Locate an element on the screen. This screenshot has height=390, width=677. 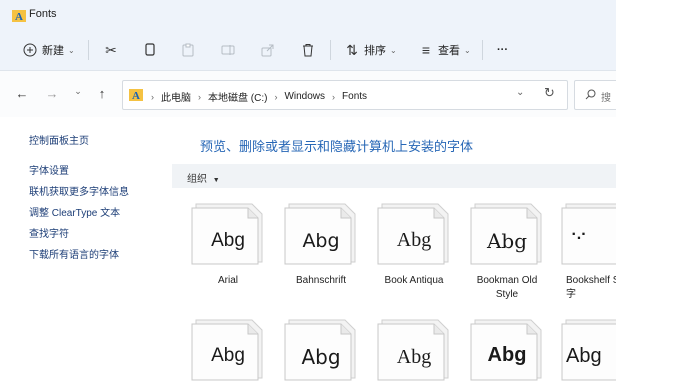
delete-button is located at coordinates (308, 50).